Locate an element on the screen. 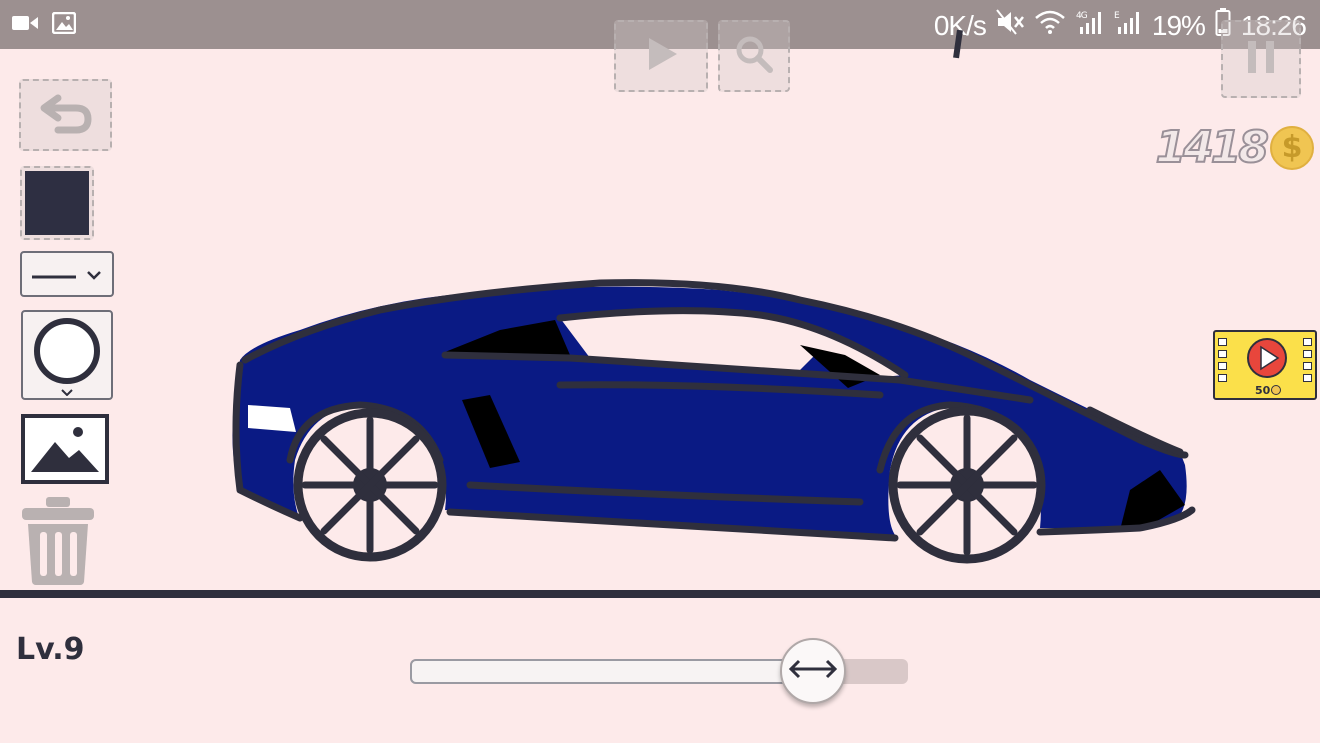 This screenshot has width=1320, height=743. signal-e-icon: E is located at coordinates (1128, 25).